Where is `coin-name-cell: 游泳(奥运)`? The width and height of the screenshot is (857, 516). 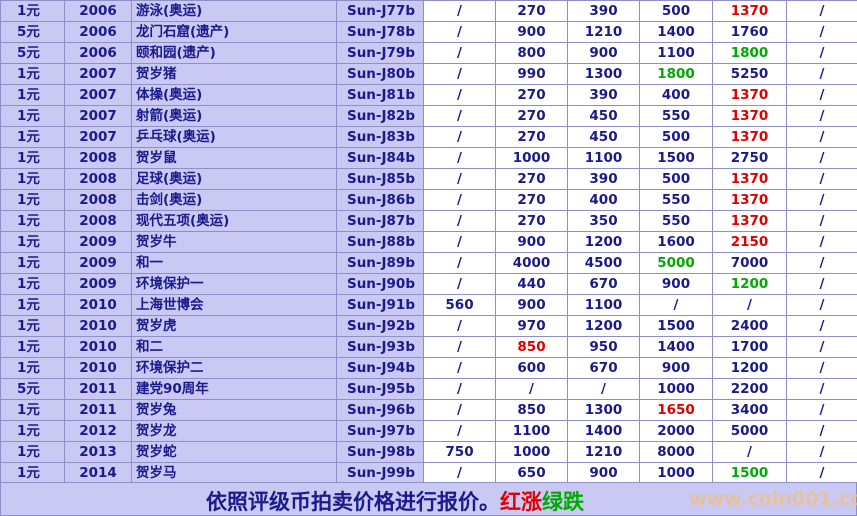 coin-name-cell: 游泳(奥运) is located at coordinates (234, 11).